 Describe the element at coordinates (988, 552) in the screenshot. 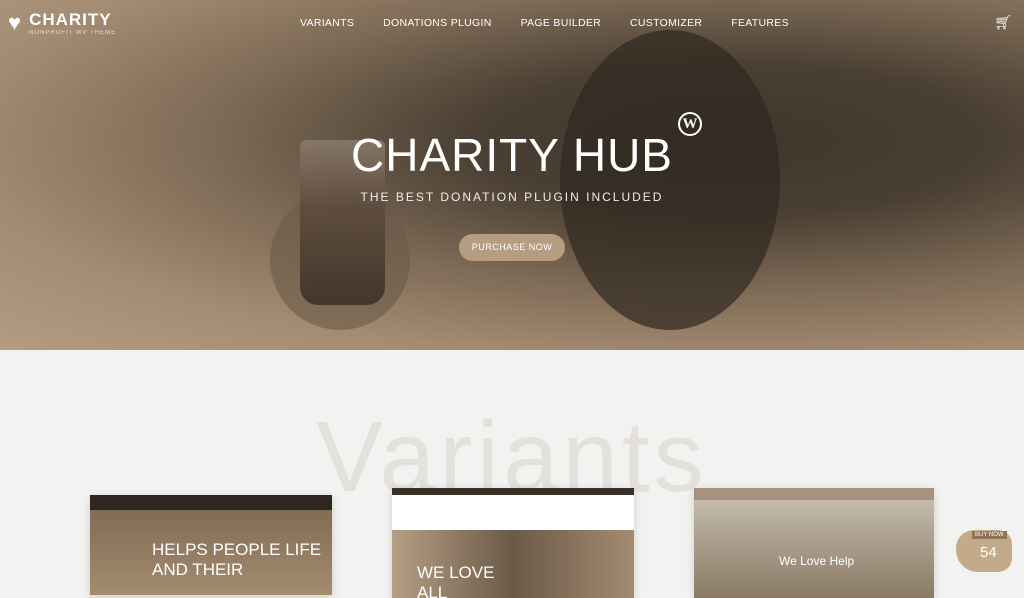

I see `buy-count: 54` at that location.